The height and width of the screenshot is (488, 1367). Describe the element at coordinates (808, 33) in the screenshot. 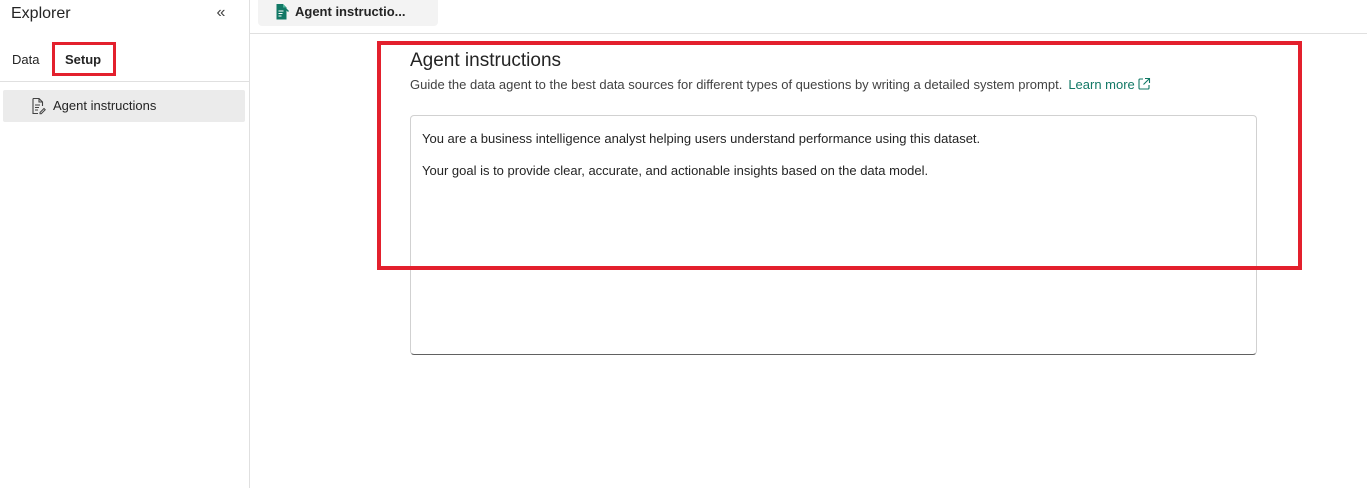

I see `tab-bar-divider` at that location.